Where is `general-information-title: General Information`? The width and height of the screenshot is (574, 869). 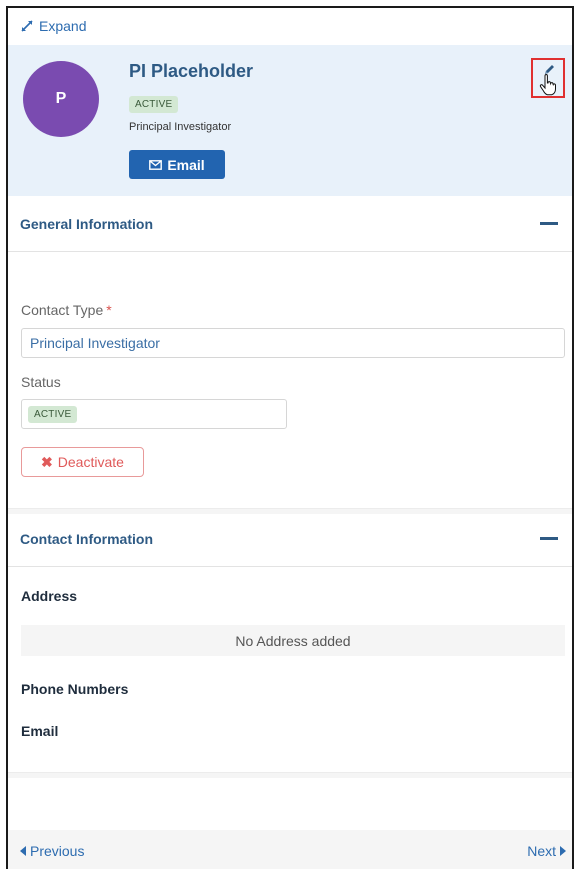
general-information-title: General Information is located at coordinates (87, 223).